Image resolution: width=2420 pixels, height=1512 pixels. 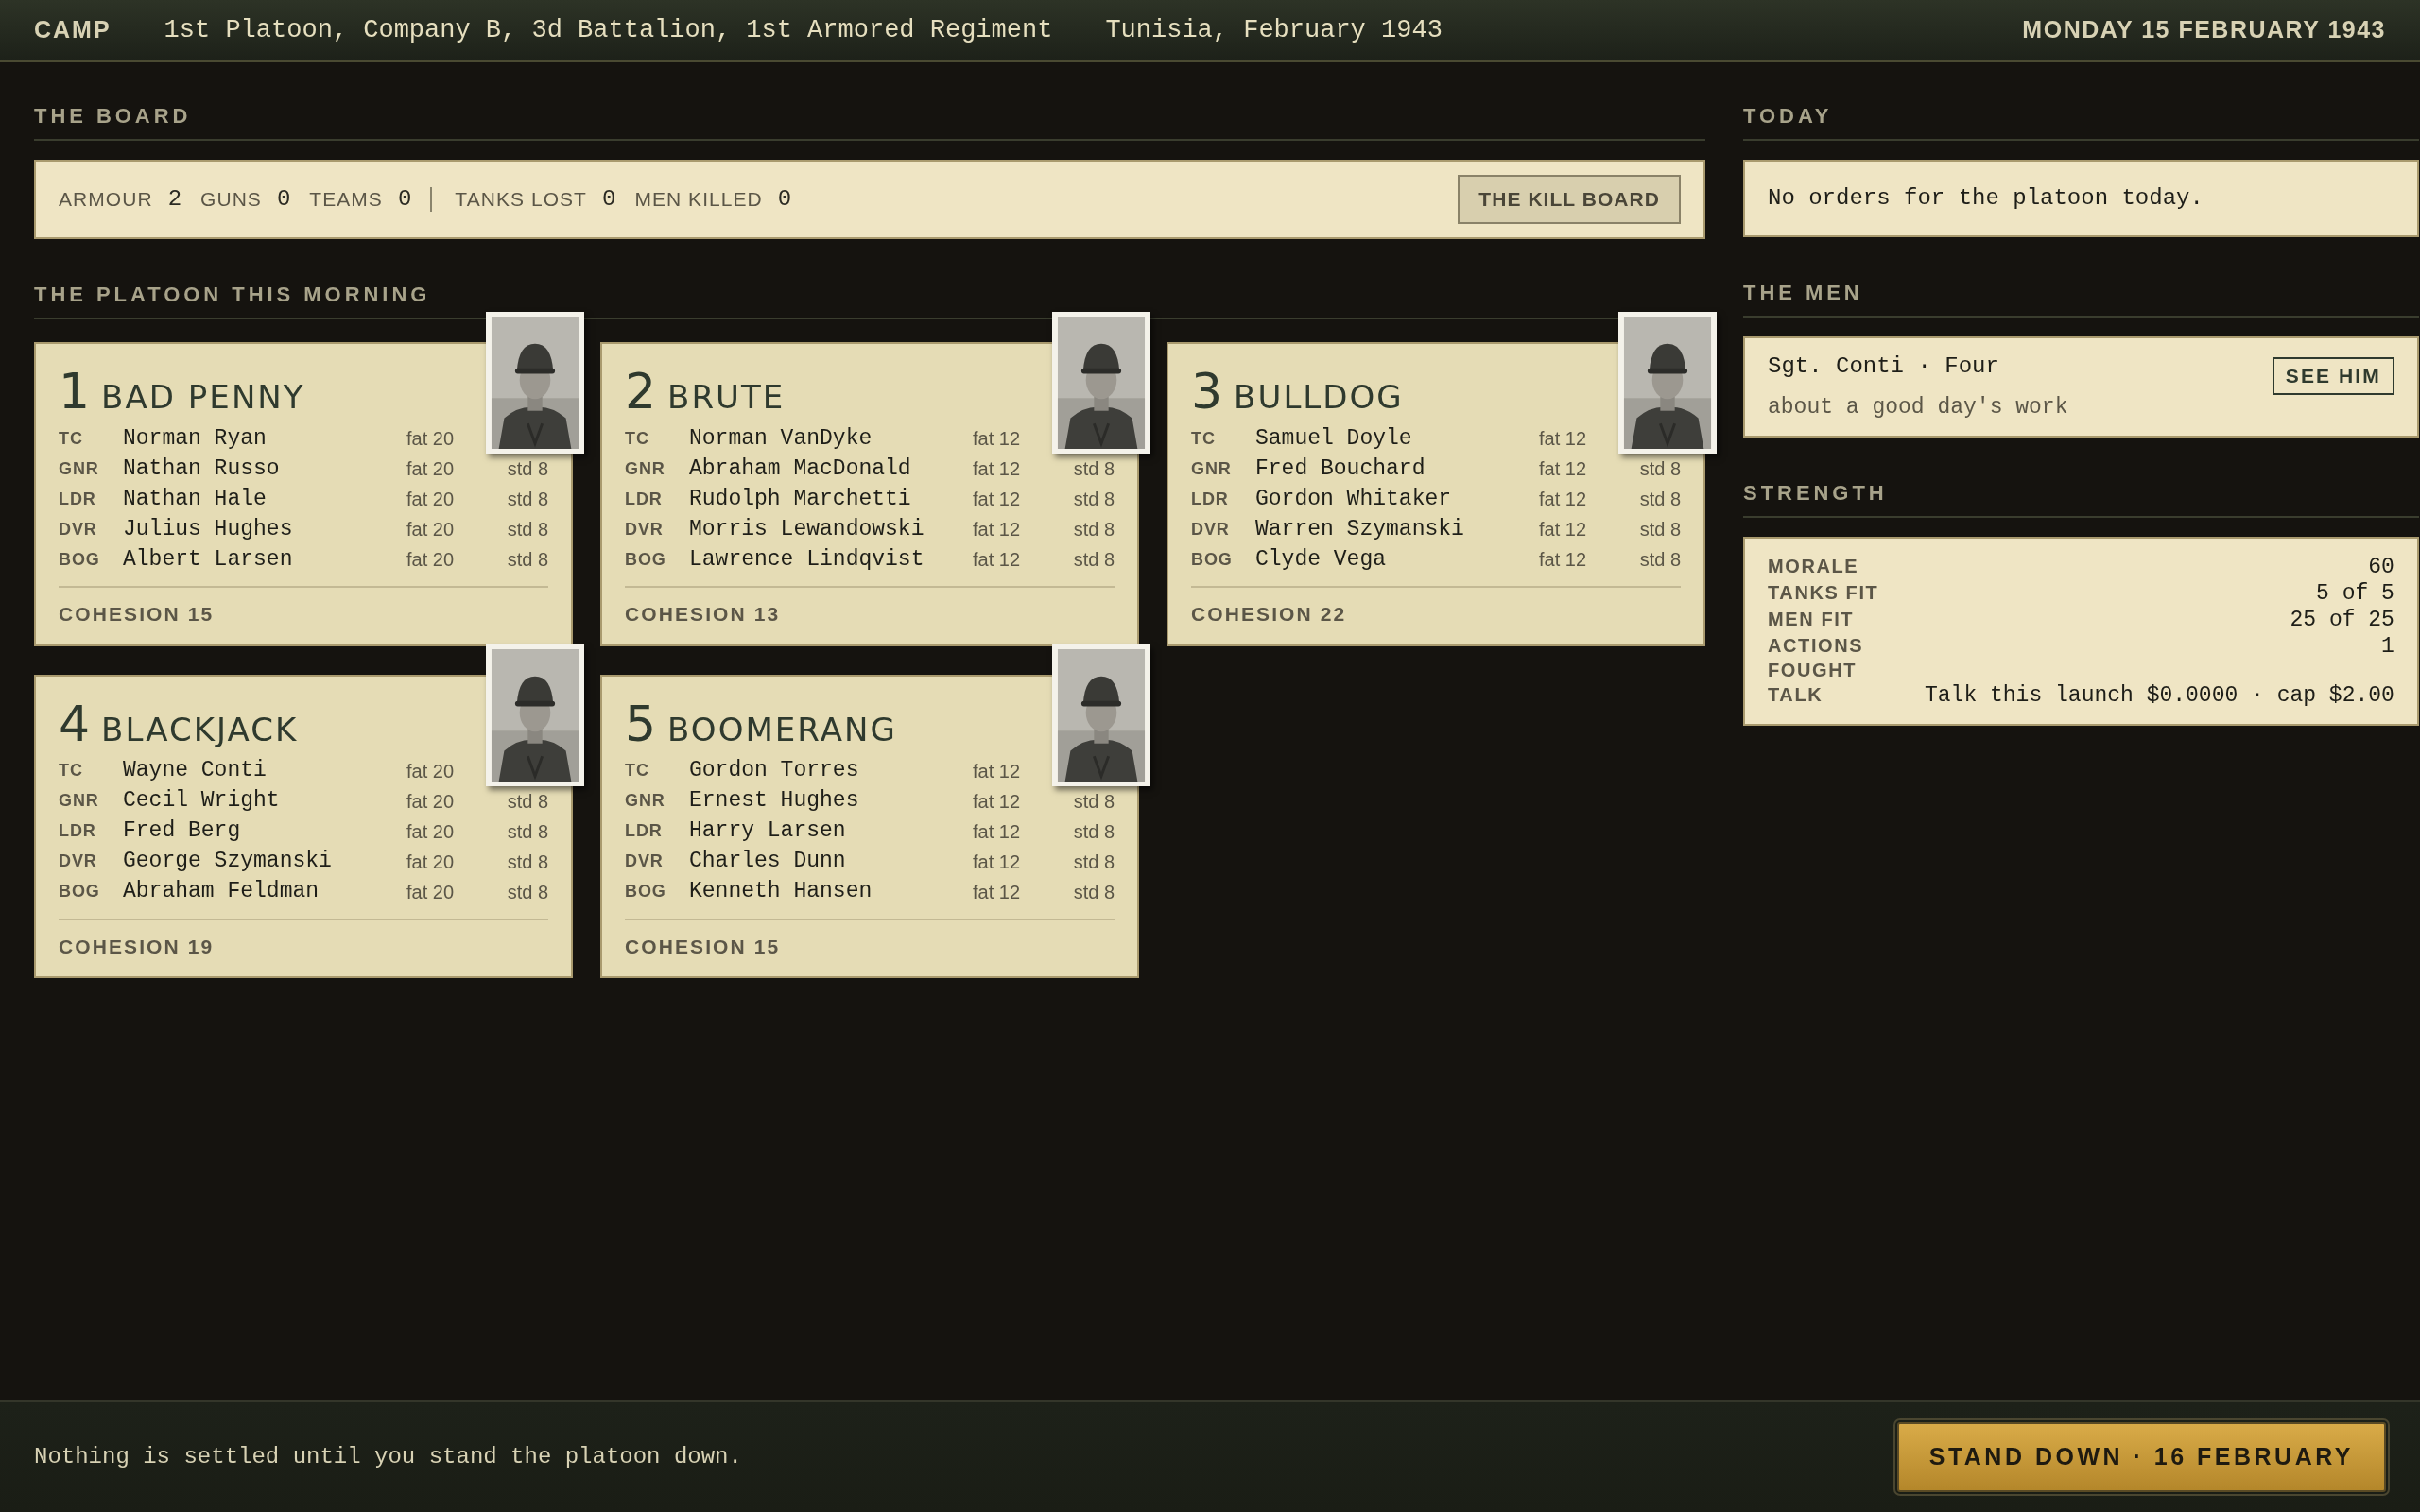 What do you see at coordinates (388, 1457) in the screenshot?
I see `footer-text: Nothing is settled until you stand the platoon down.` at bounding box center [388, 1457].